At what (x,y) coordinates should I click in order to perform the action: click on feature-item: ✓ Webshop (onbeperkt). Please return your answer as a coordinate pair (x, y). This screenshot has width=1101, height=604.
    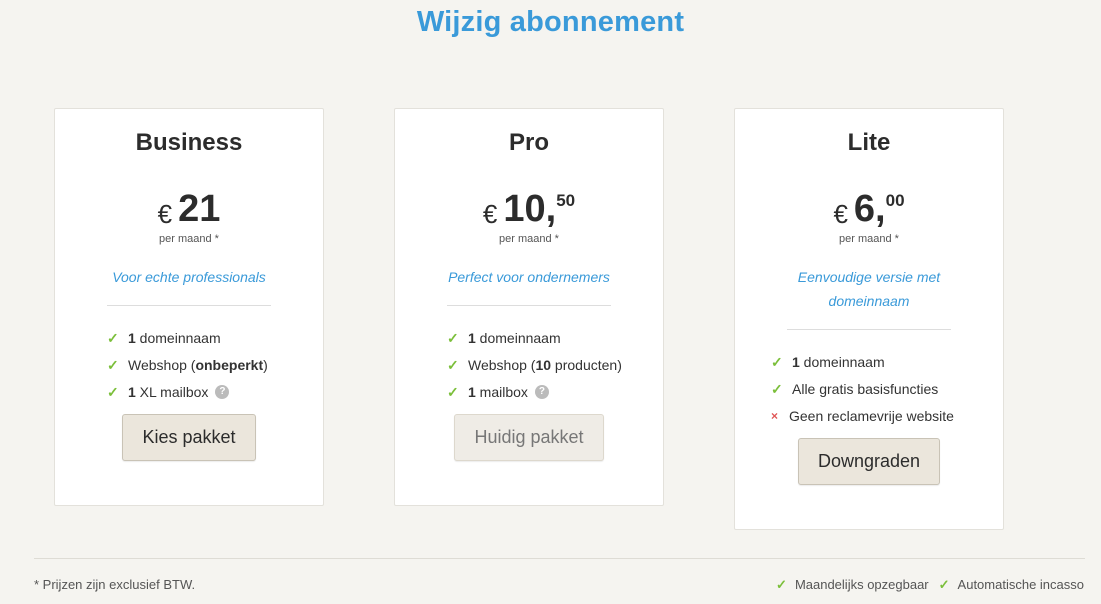
    Looking at the image, I should click on (187, 365).